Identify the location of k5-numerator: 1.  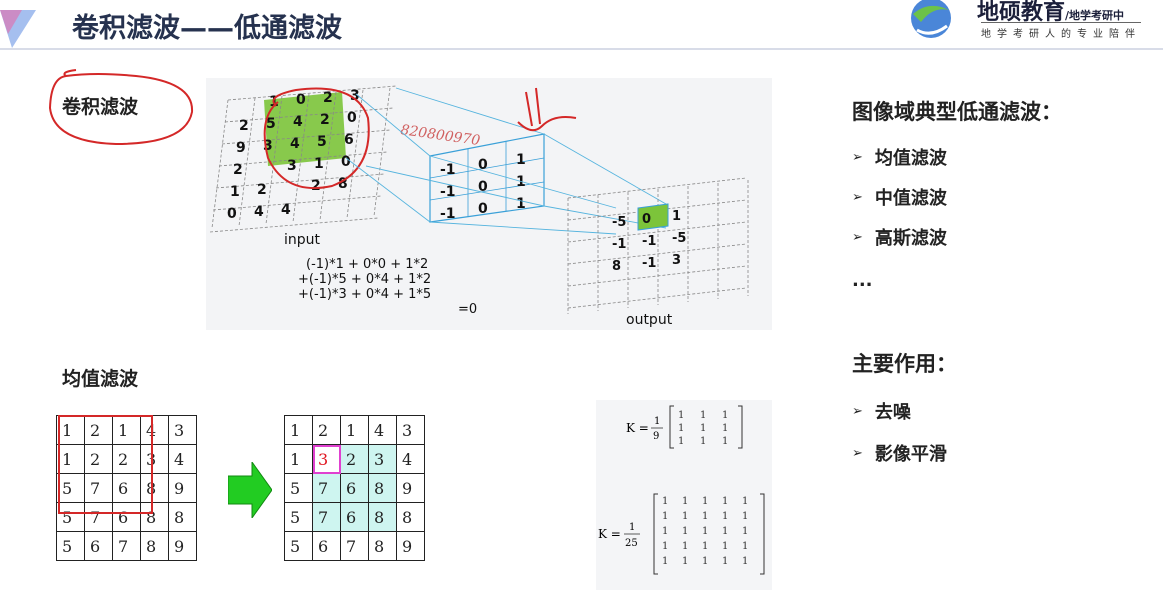
(632, 527).